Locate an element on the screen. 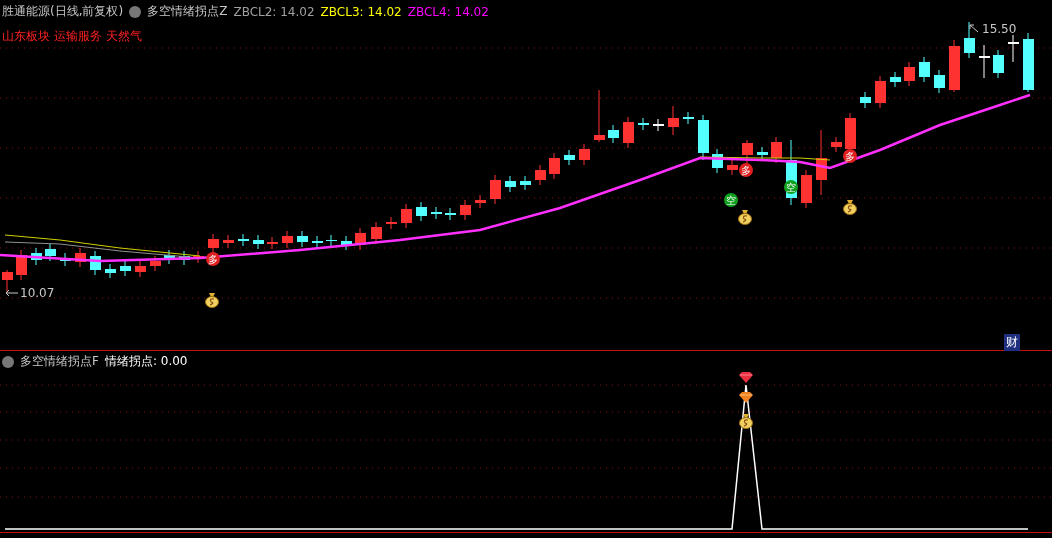 The height and width of the screenshot is (538, 1052). sector-tag: 山东板块 is located at coordinates (26, 36).